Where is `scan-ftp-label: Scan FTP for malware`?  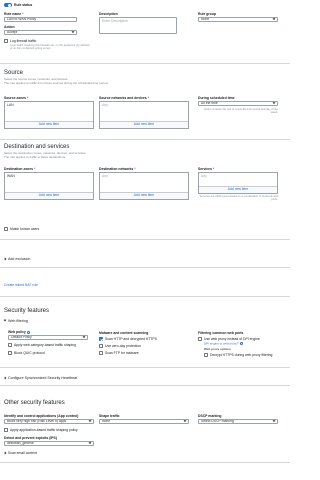 scan-ftp-label: Scan FTP for malware is located at coordinates (122, 353).